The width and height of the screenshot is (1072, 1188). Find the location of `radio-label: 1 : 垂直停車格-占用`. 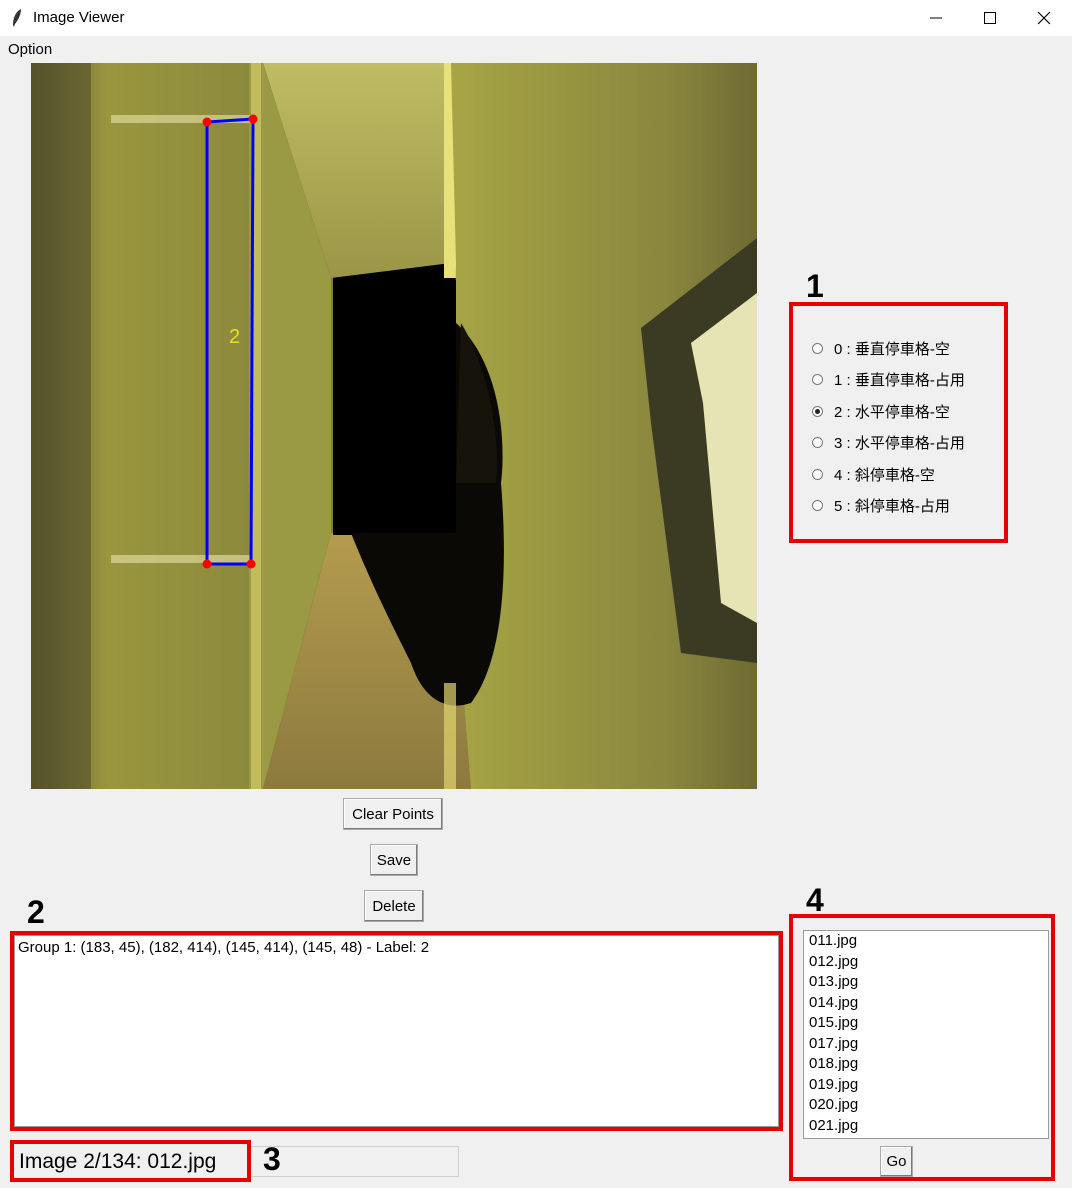

radio-label: 1 : 垂直停車格-占用 is located at coordinates (899, 380).